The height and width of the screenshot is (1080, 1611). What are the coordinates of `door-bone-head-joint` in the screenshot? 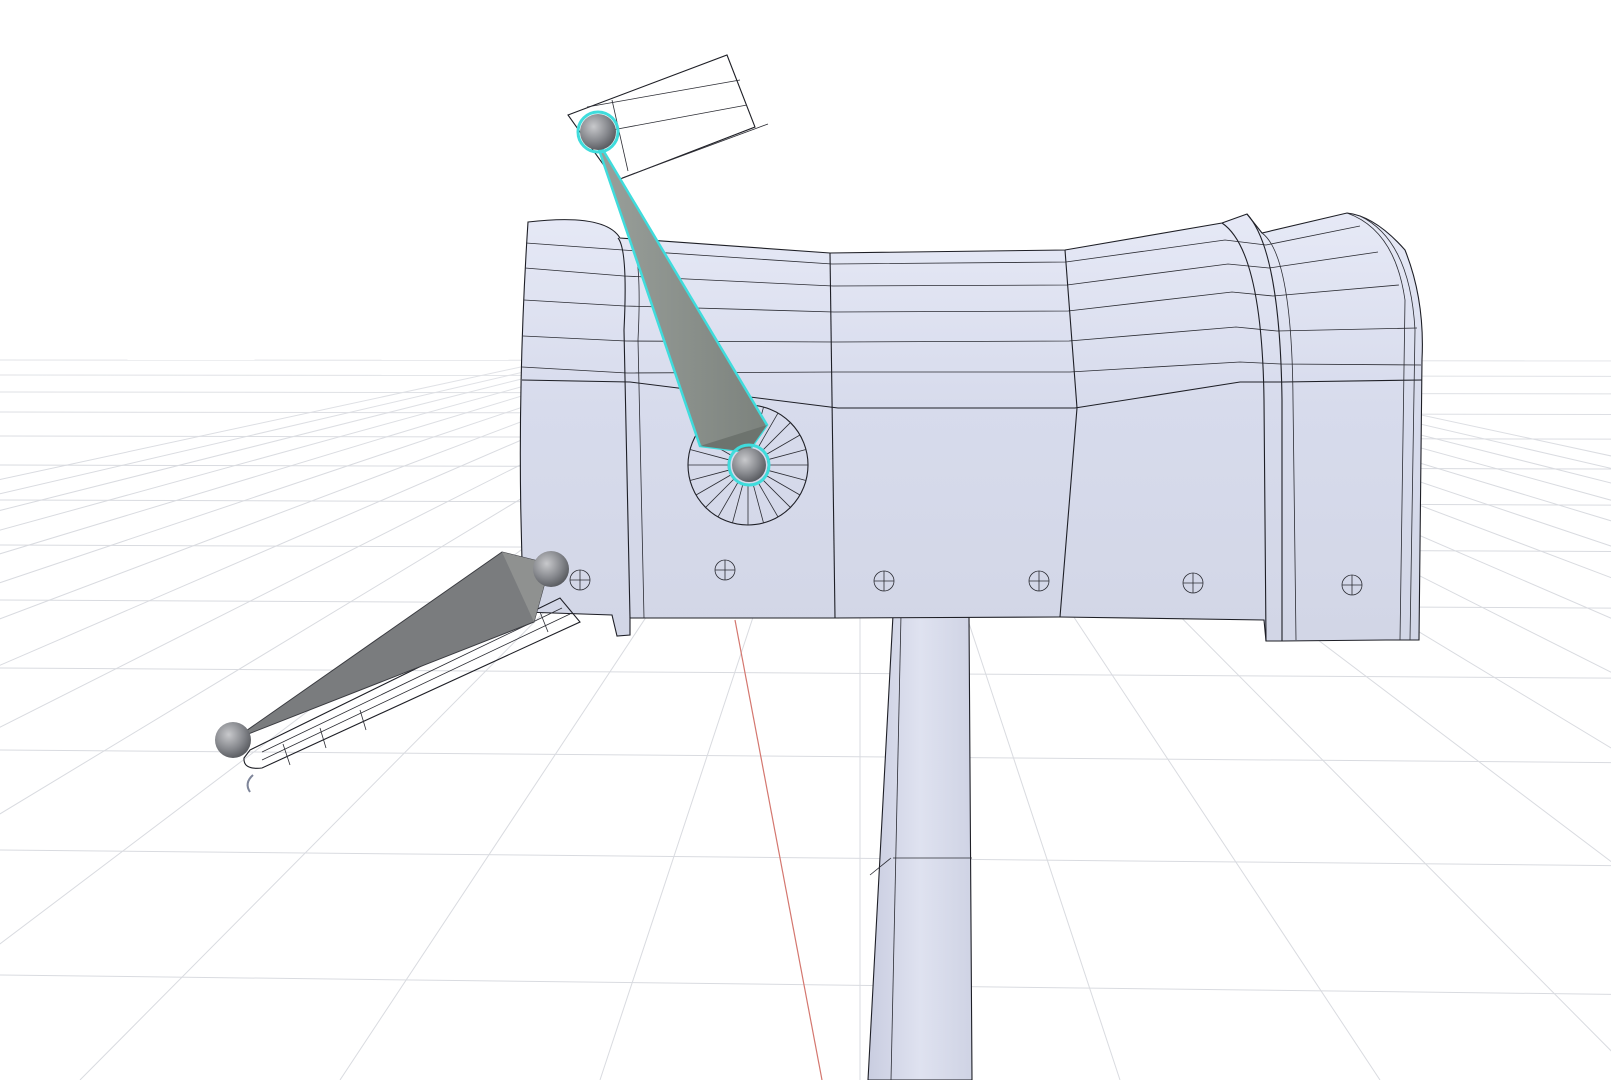 It's located at (551, 569).